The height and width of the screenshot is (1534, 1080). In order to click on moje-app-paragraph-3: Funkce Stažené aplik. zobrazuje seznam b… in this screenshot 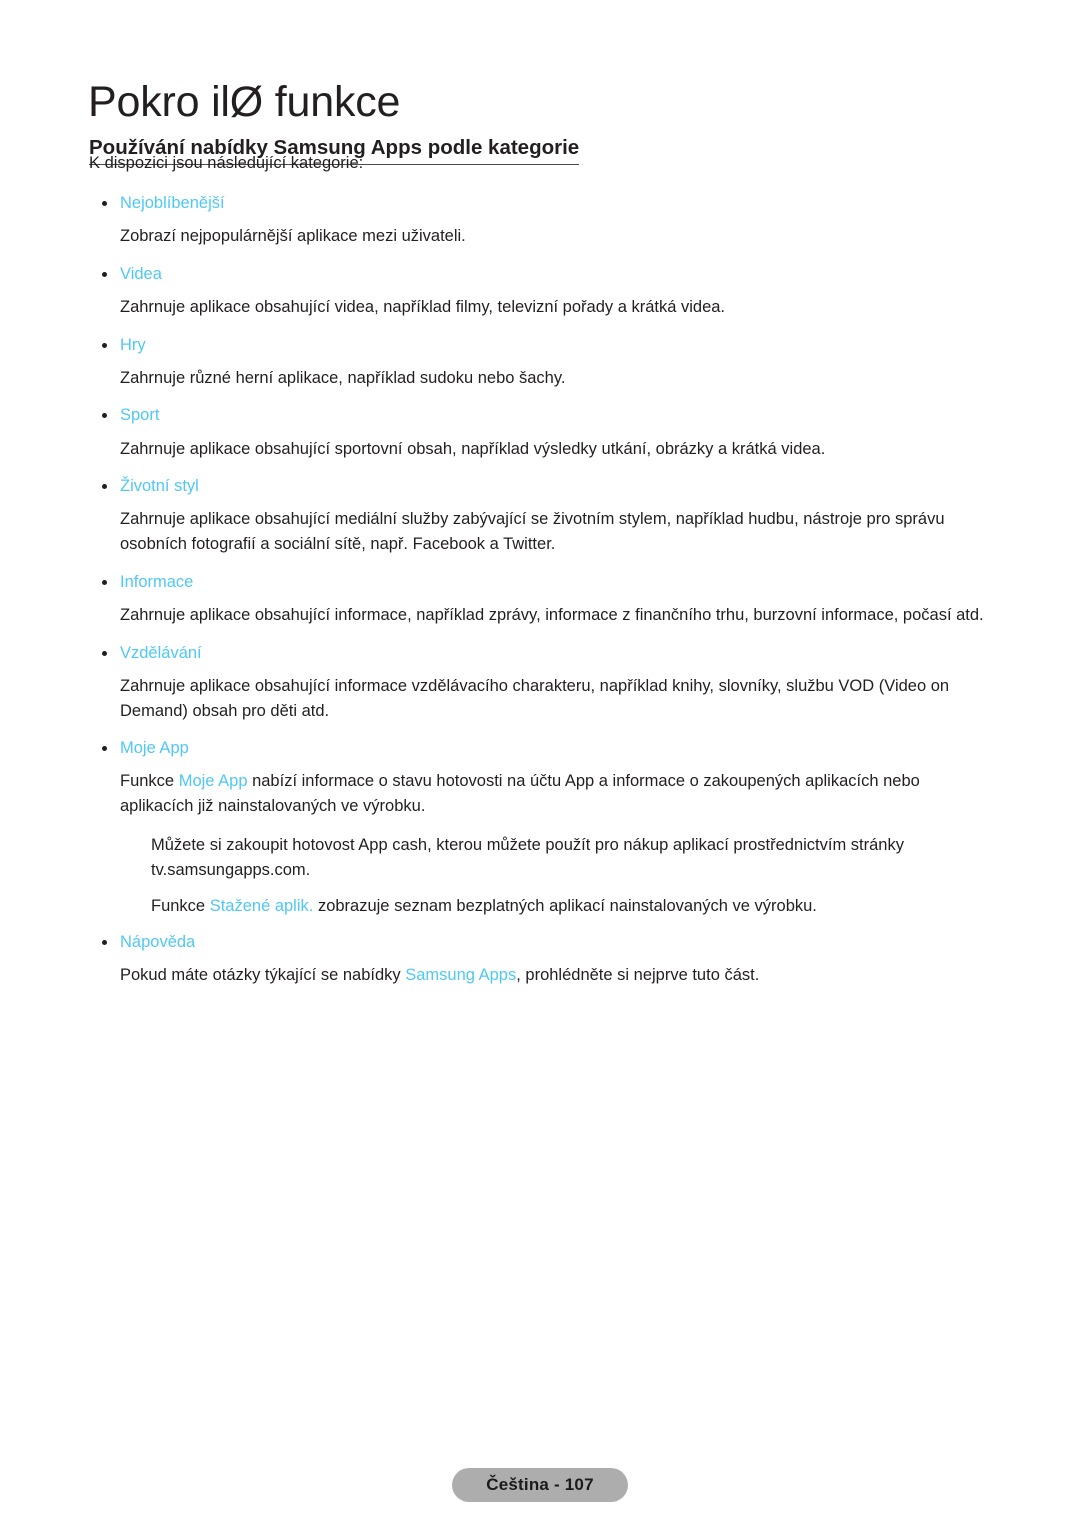, I will do `click(540, 906)`.